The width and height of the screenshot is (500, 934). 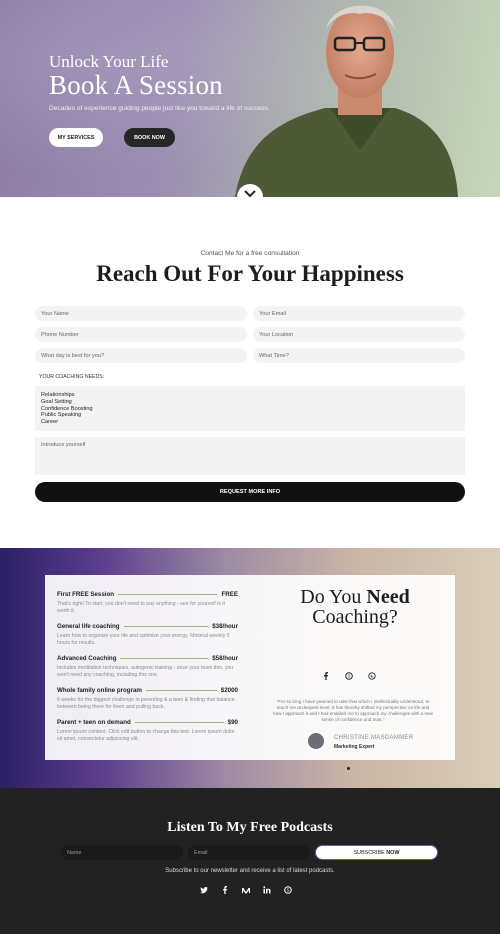 I want to click on day-field: What day is best for you?, so click(x=141, y=355).